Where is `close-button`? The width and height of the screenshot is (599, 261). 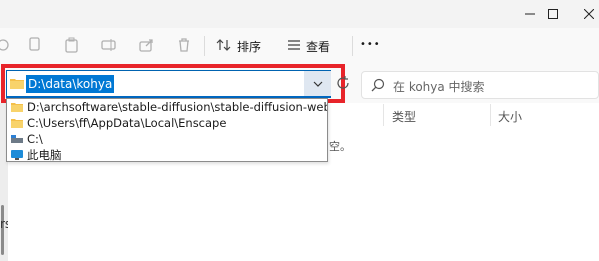 close-button is located at coordinates (588, 14).